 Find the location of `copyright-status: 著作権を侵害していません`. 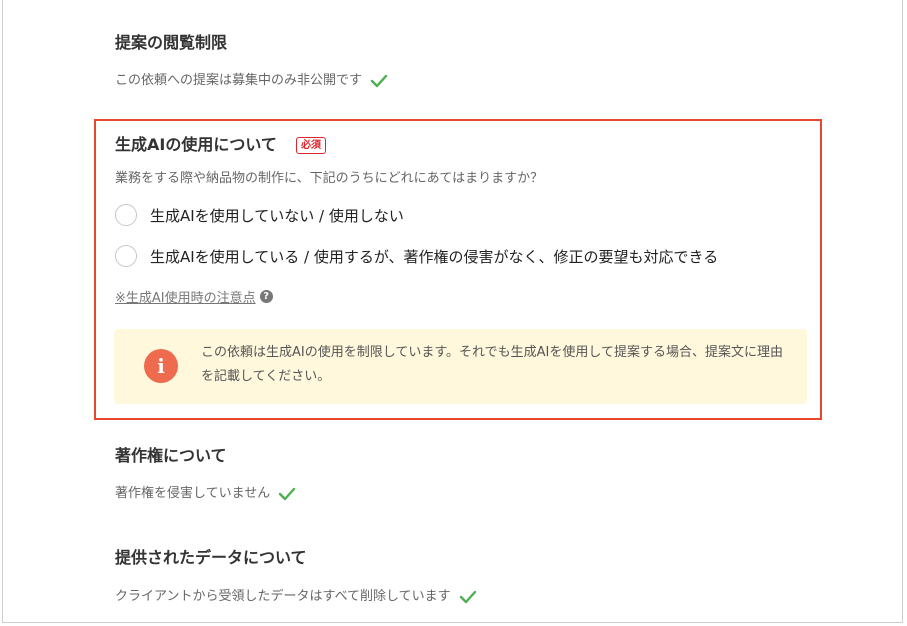

copyright-status: 著作権を侵害していません is located at coordinates (205, 494).